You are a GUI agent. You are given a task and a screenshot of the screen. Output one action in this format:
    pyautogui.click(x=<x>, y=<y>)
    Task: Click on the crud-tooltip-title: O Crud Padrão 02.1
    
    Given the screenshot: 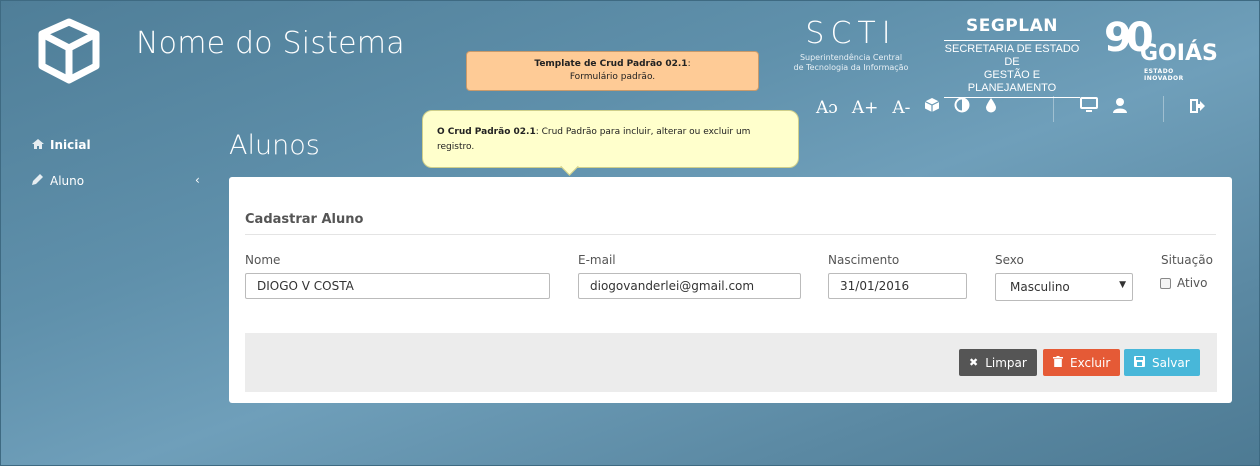 What is the action you would take?
    pyautogui.click(x=486, y=132)
    